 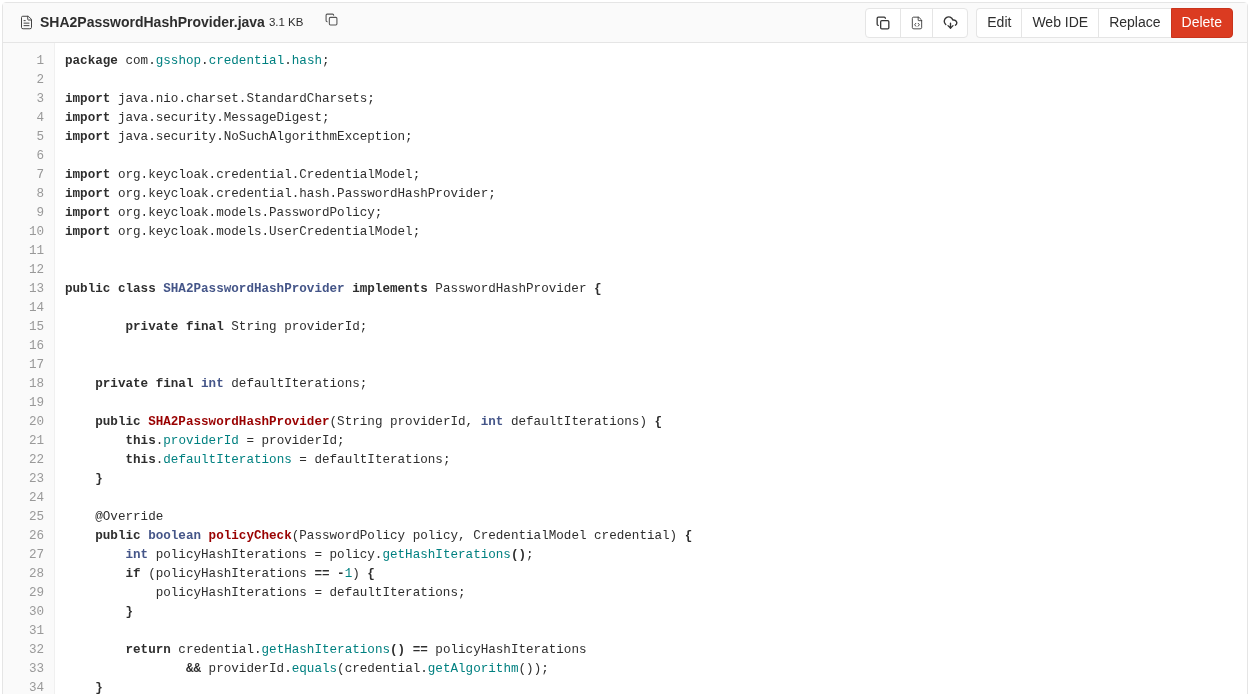 What do you see at coordinates (310, 593) in the screenshot?
I see `code-line: policyHashIterations = defaultIterations;` at bounding box center [310, 593].